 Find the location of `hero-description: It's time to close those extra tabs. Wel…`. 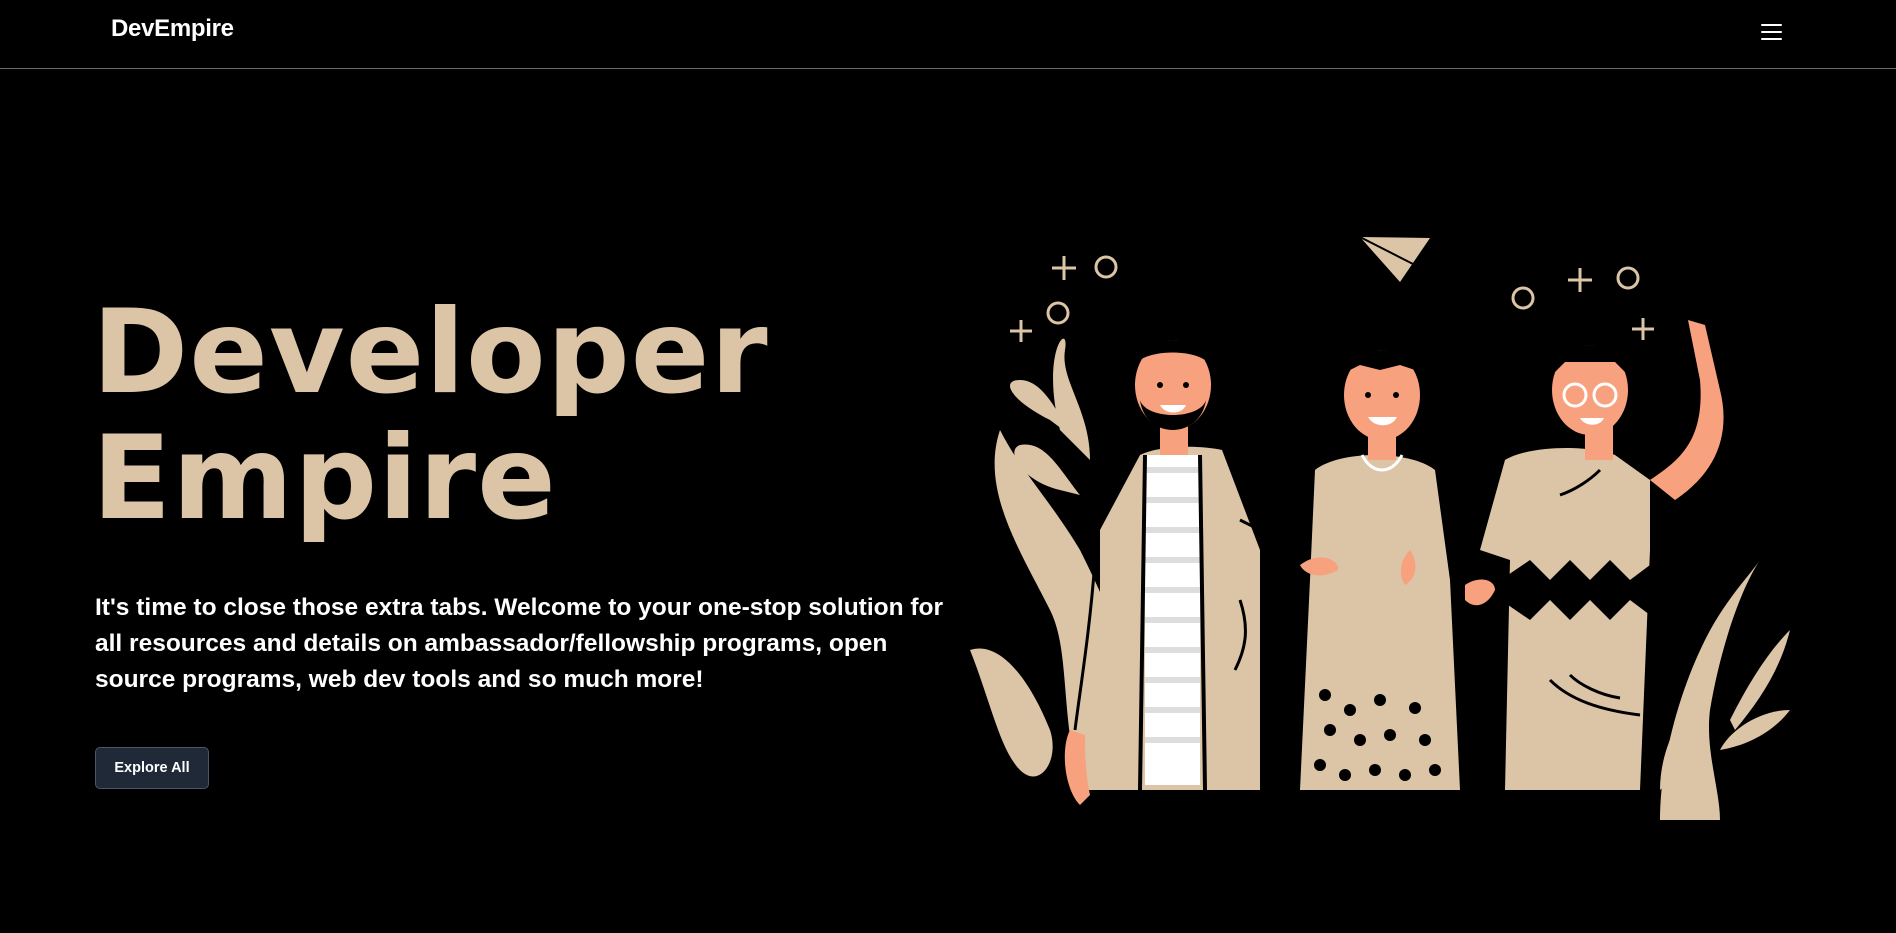

hero-description: It's time to close those extra tabs. Wel… is located at coordinates (519, 643).